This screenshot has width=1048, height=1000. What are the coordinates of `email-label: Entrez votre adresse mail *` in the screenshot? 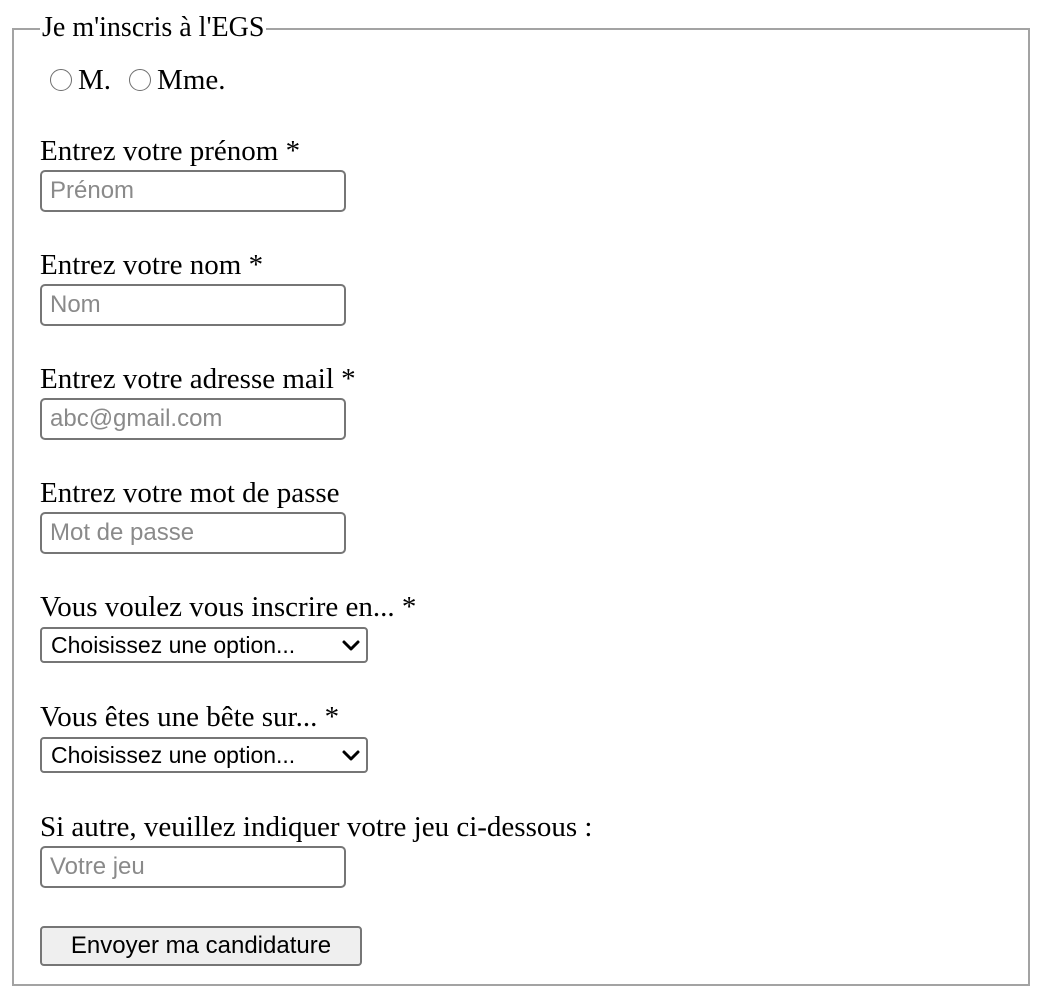 It's located at (198, 379).